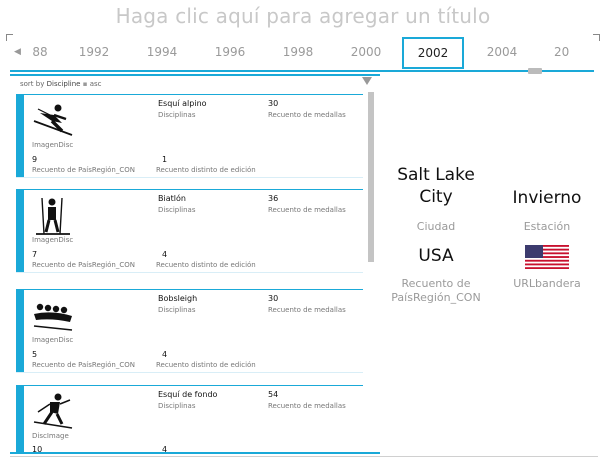  Describe the element at coordinates (366, 52) in the screenshot. I see `timeline-year: 2000` at that location.